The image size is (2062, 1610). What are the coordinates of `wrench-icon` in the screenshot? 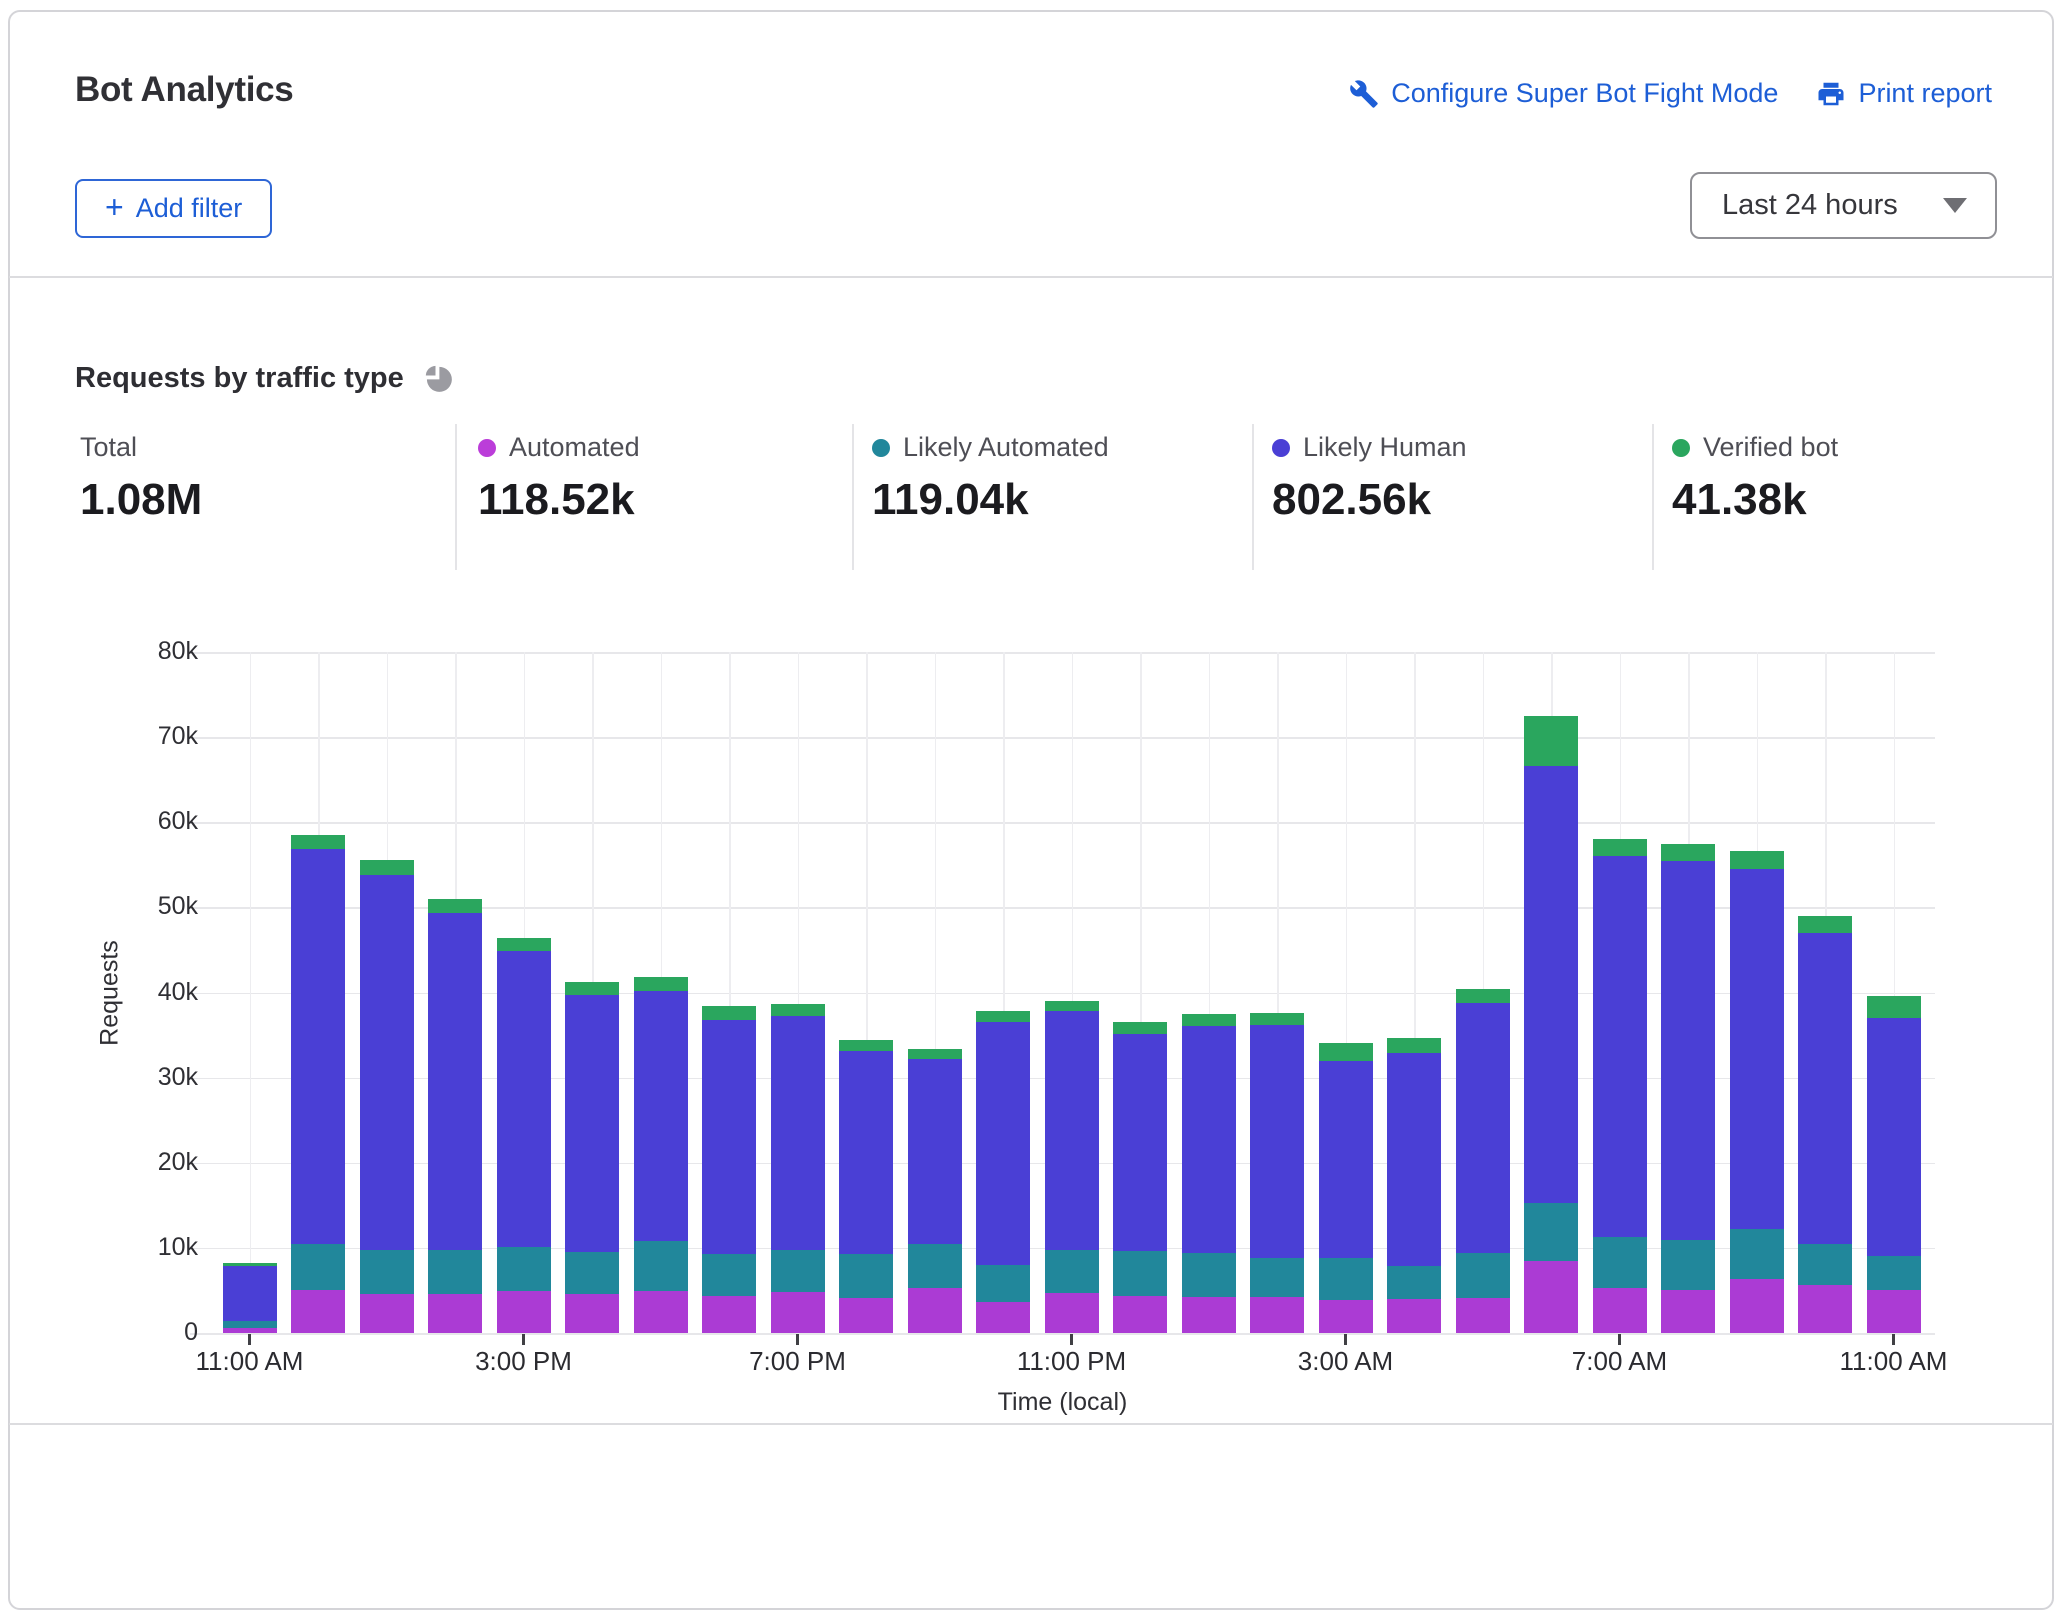 It's located at (1364, 94).